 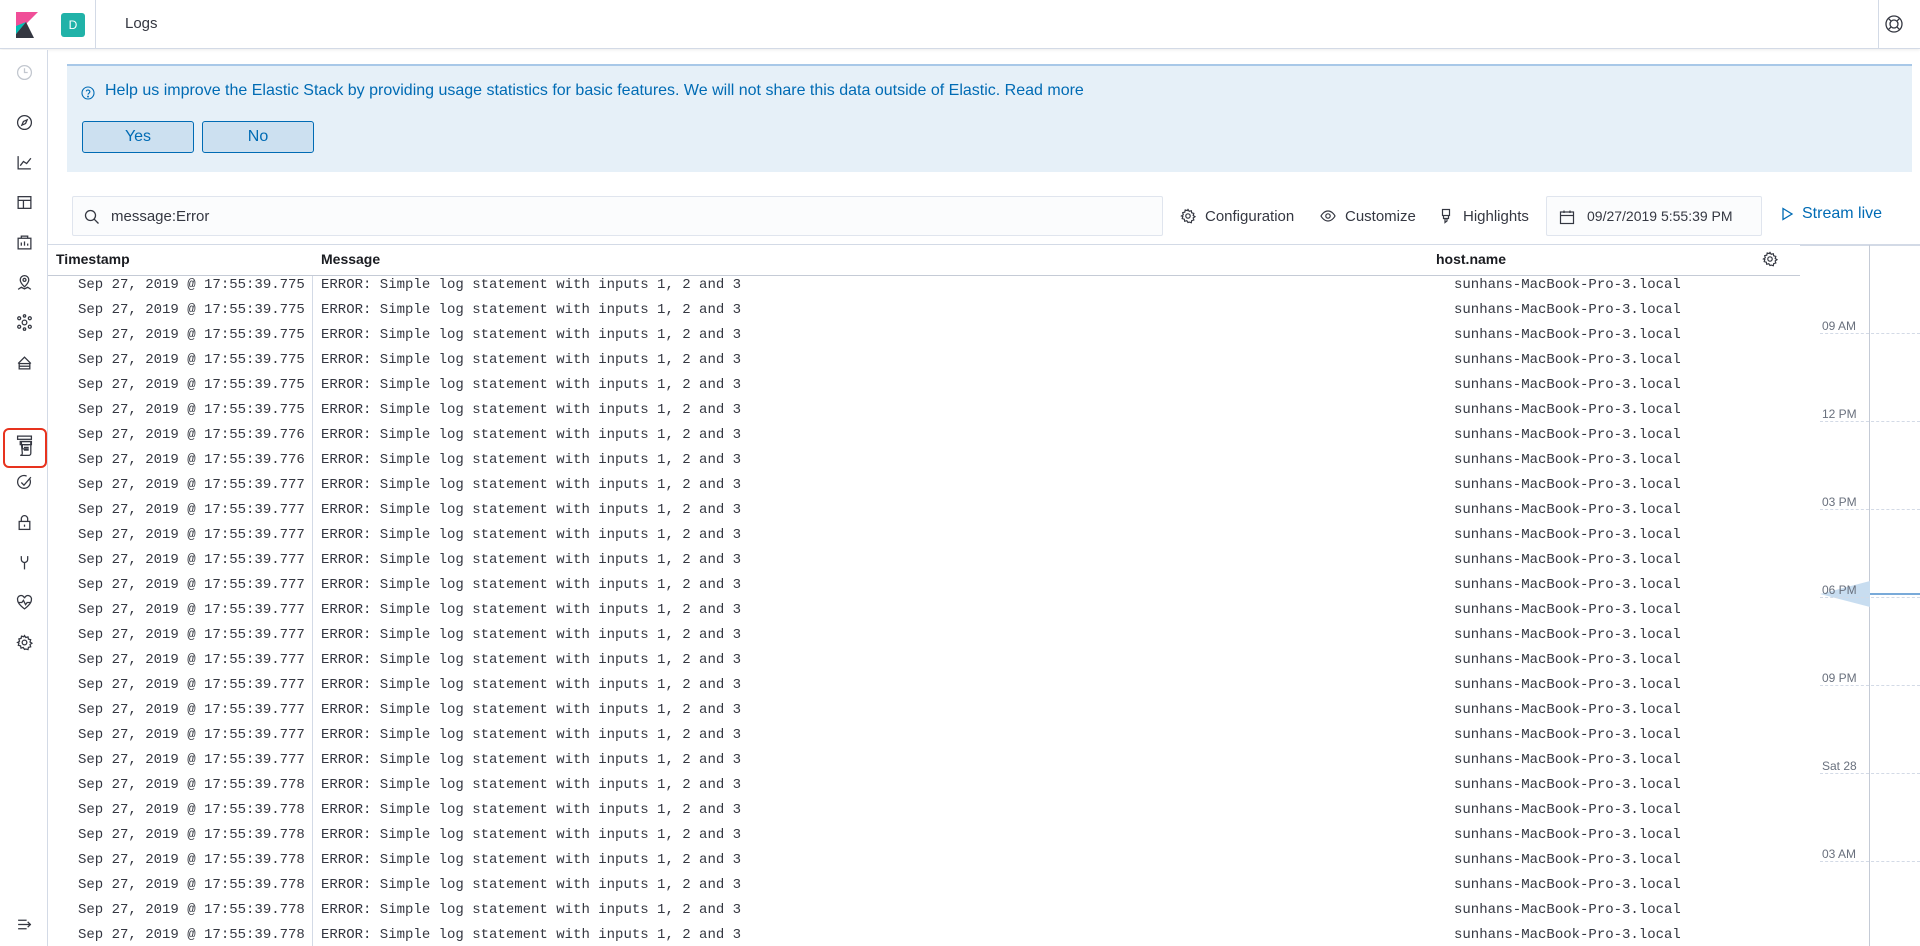 What do you see at coordinates (1839, 414) in the screenshot?
I see `minimap-tick: 12 PM` at bounding box center [1839, 414].